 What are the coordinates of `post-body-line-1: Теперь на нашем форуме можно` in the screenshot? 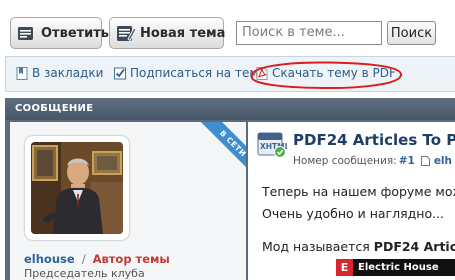 It's located at (358, 191).